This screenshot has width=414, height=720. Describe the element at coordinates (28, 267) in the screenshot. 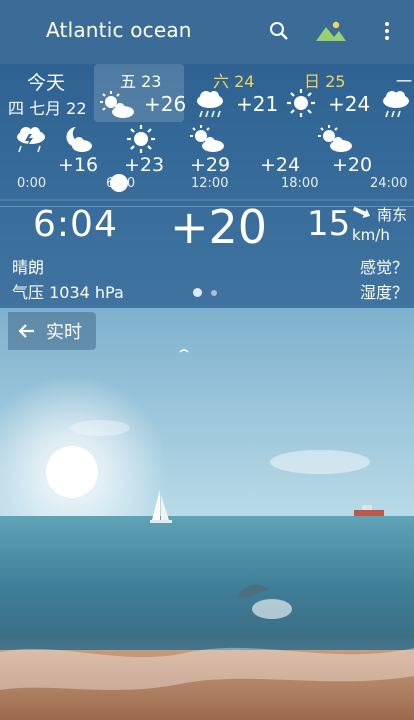

I see `condition-label: 晴朗` at that location.